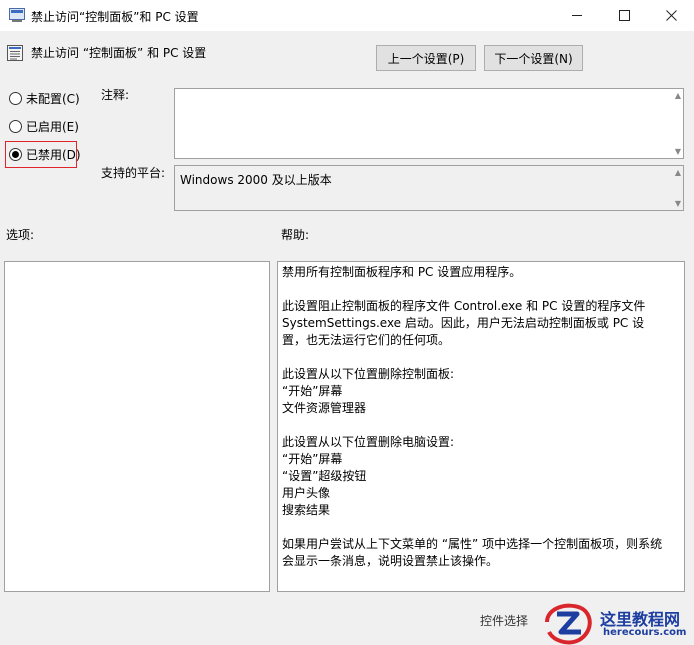 The width and height of the screenshot is (694, 645). I want to click on radio-label: 未配置(C), so click(53, 98).